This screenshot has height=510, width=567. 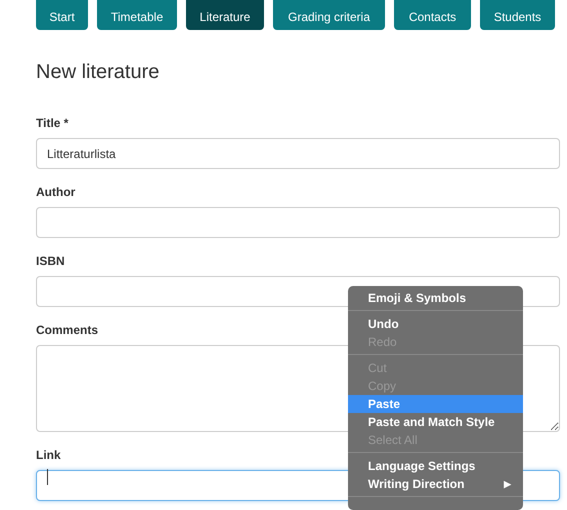 I want to click on field-label: ISBN, so click(x=50, y=261).